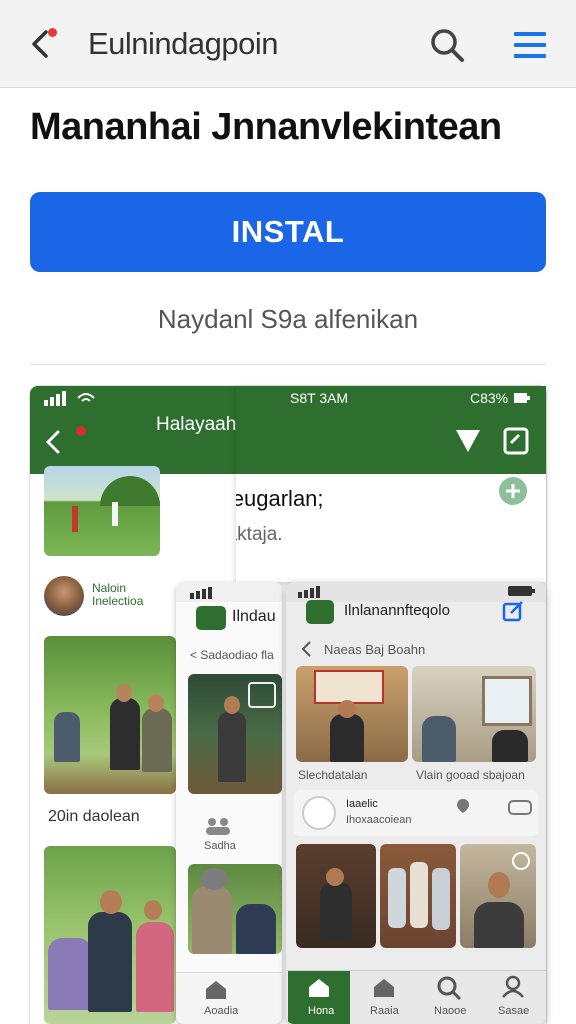 Image resolution: width=576 pixels, height=1024 pixels. What do you see at coordinates (288, 319) in the screenshot?
I see `install-subtext: Naydanl S9a alfenikan` at bounding box center [288, 319].